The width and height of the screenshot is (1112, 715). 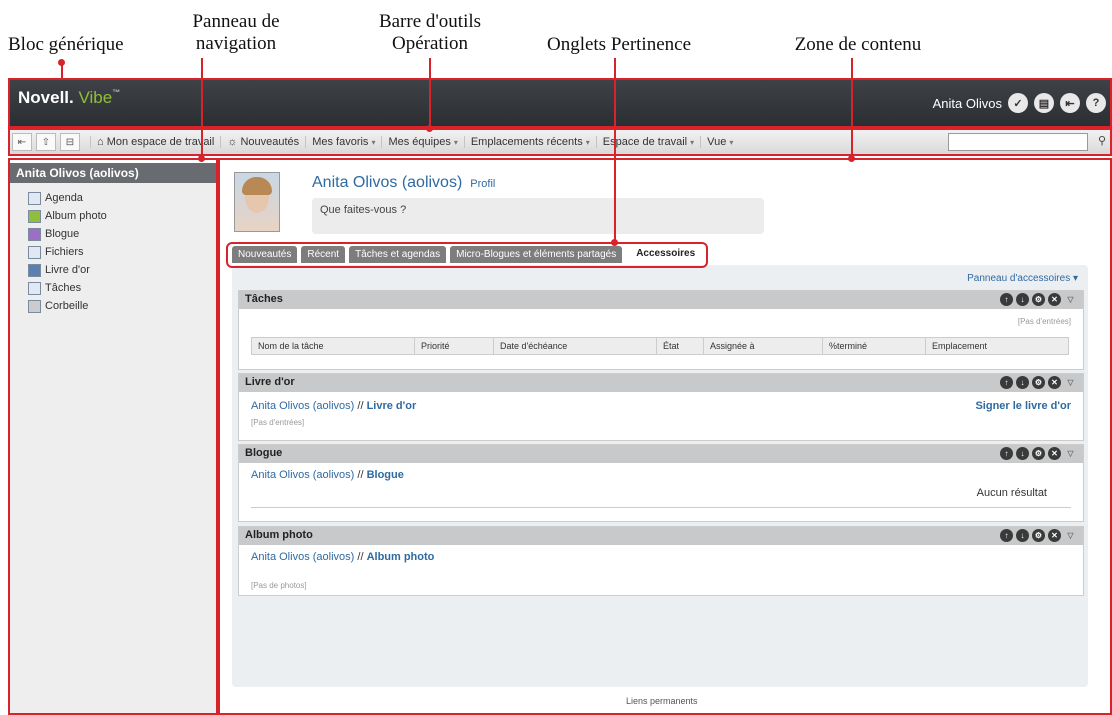 I want to click on highlight-navigation-panel, so click(x=113, y=436).